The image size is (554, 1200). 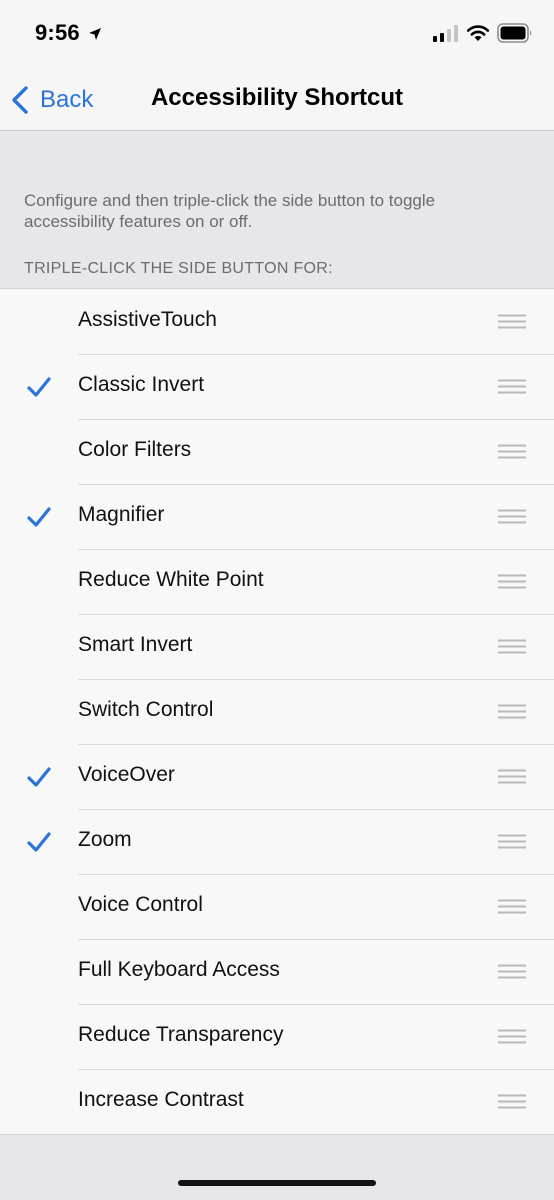 What do you see at coordinates (277, 451) in the screenshot?
I see `list-item: Color Filters` at bounding box center [277, 451].